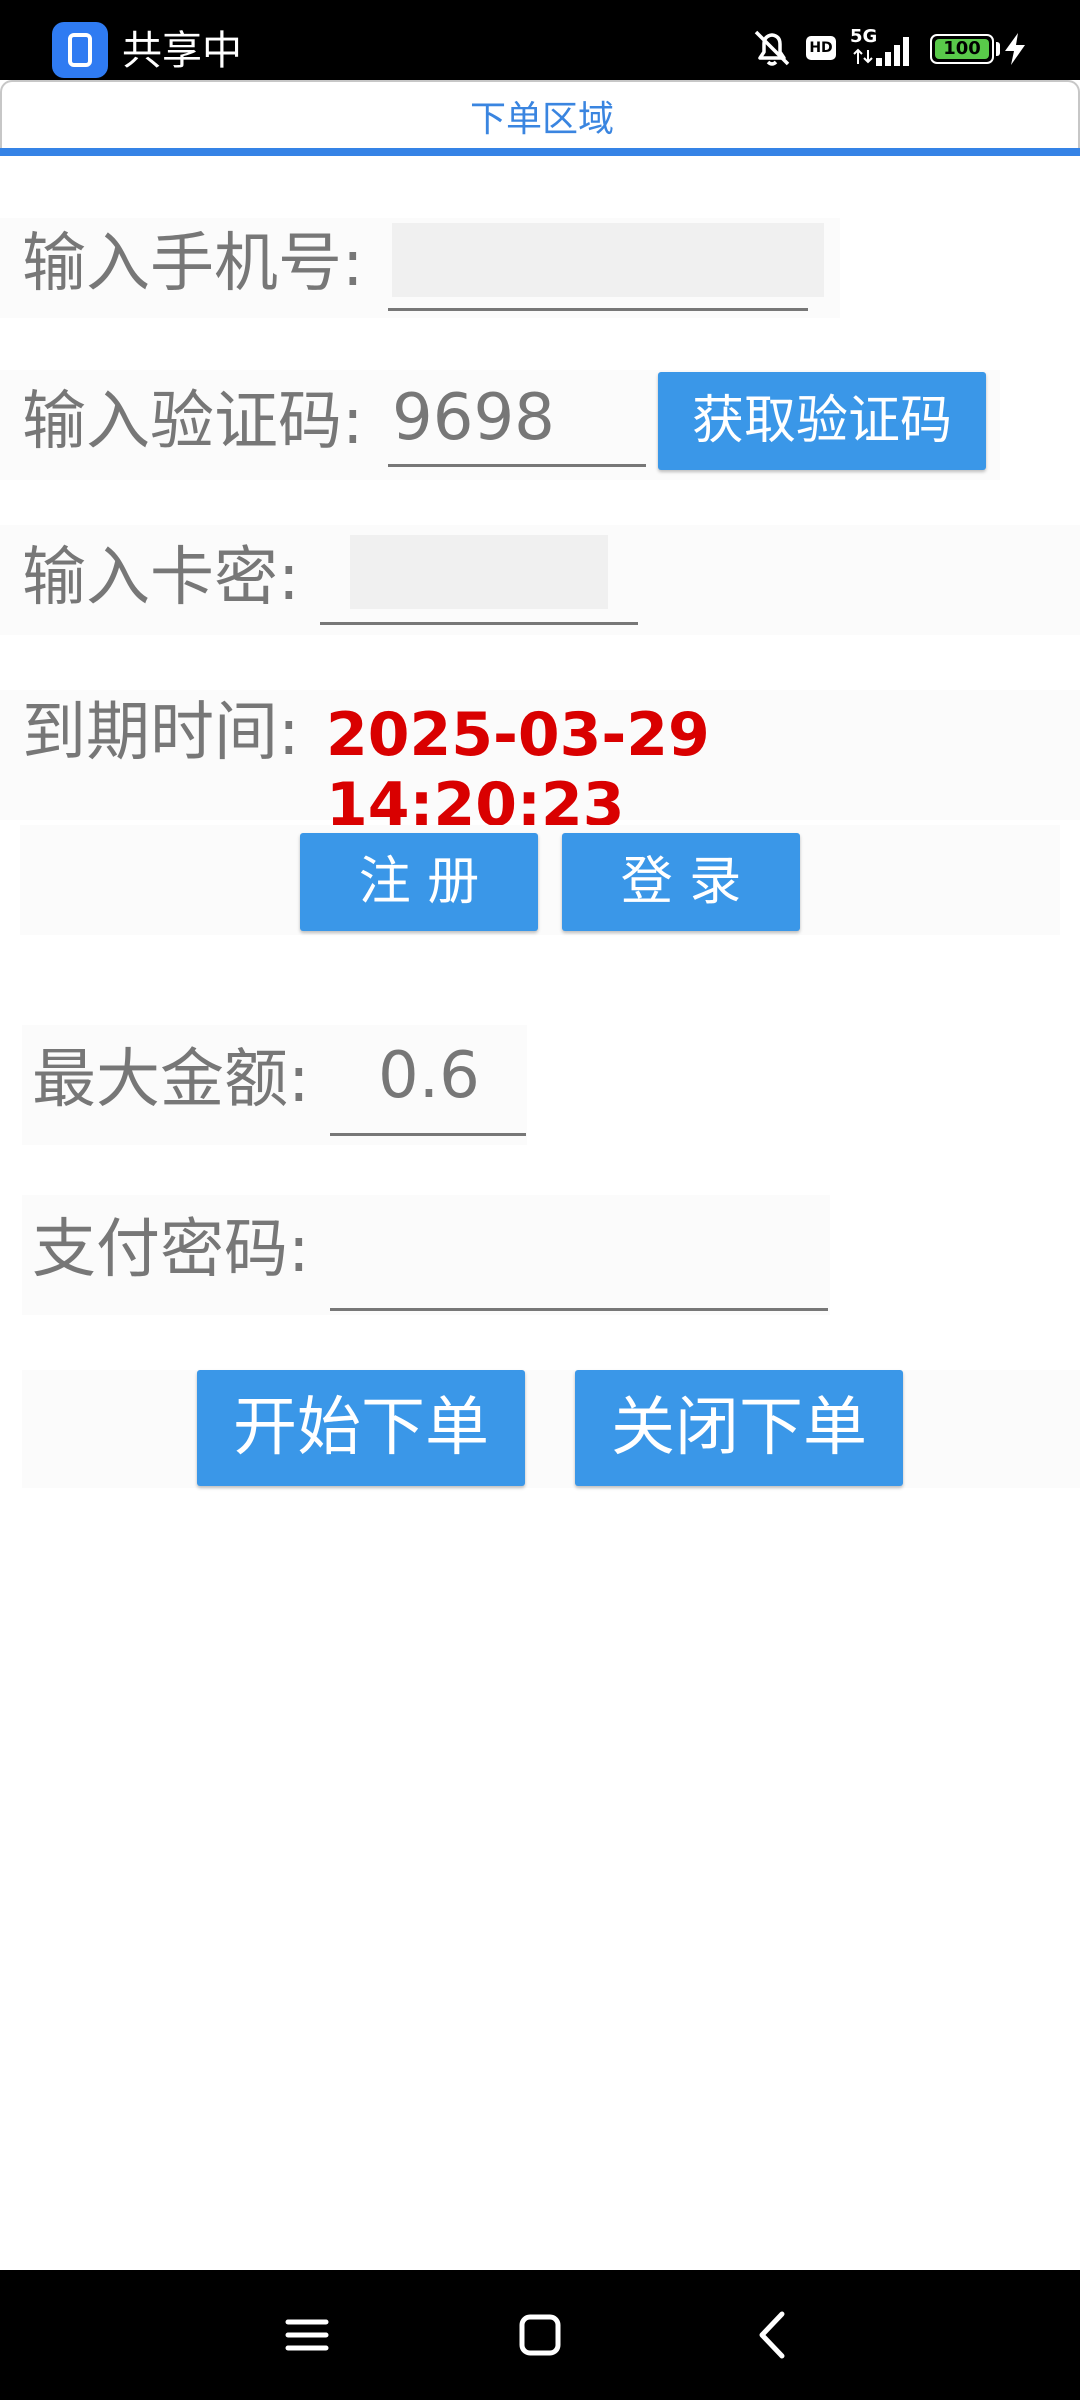 Image resolution: width=1080 pixels, height=2400 pixels. I want to click on menu-icon, so click(307, 2335).